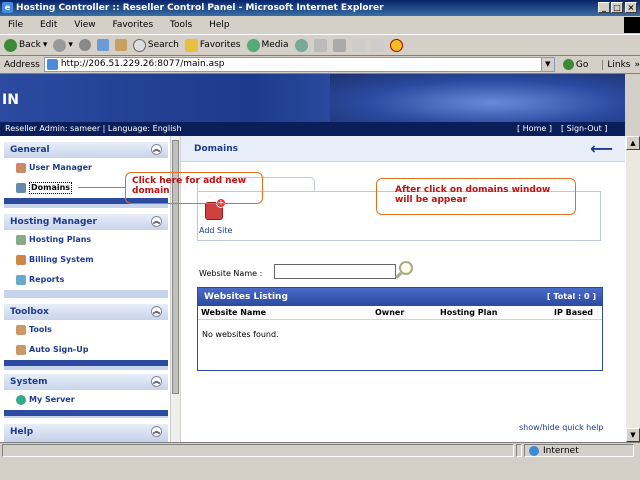 The height and width of the screenshot is (480, 640). Describe the element at coordinates (84, 25) in the screenshot. I see `menu-view: View` at that location.